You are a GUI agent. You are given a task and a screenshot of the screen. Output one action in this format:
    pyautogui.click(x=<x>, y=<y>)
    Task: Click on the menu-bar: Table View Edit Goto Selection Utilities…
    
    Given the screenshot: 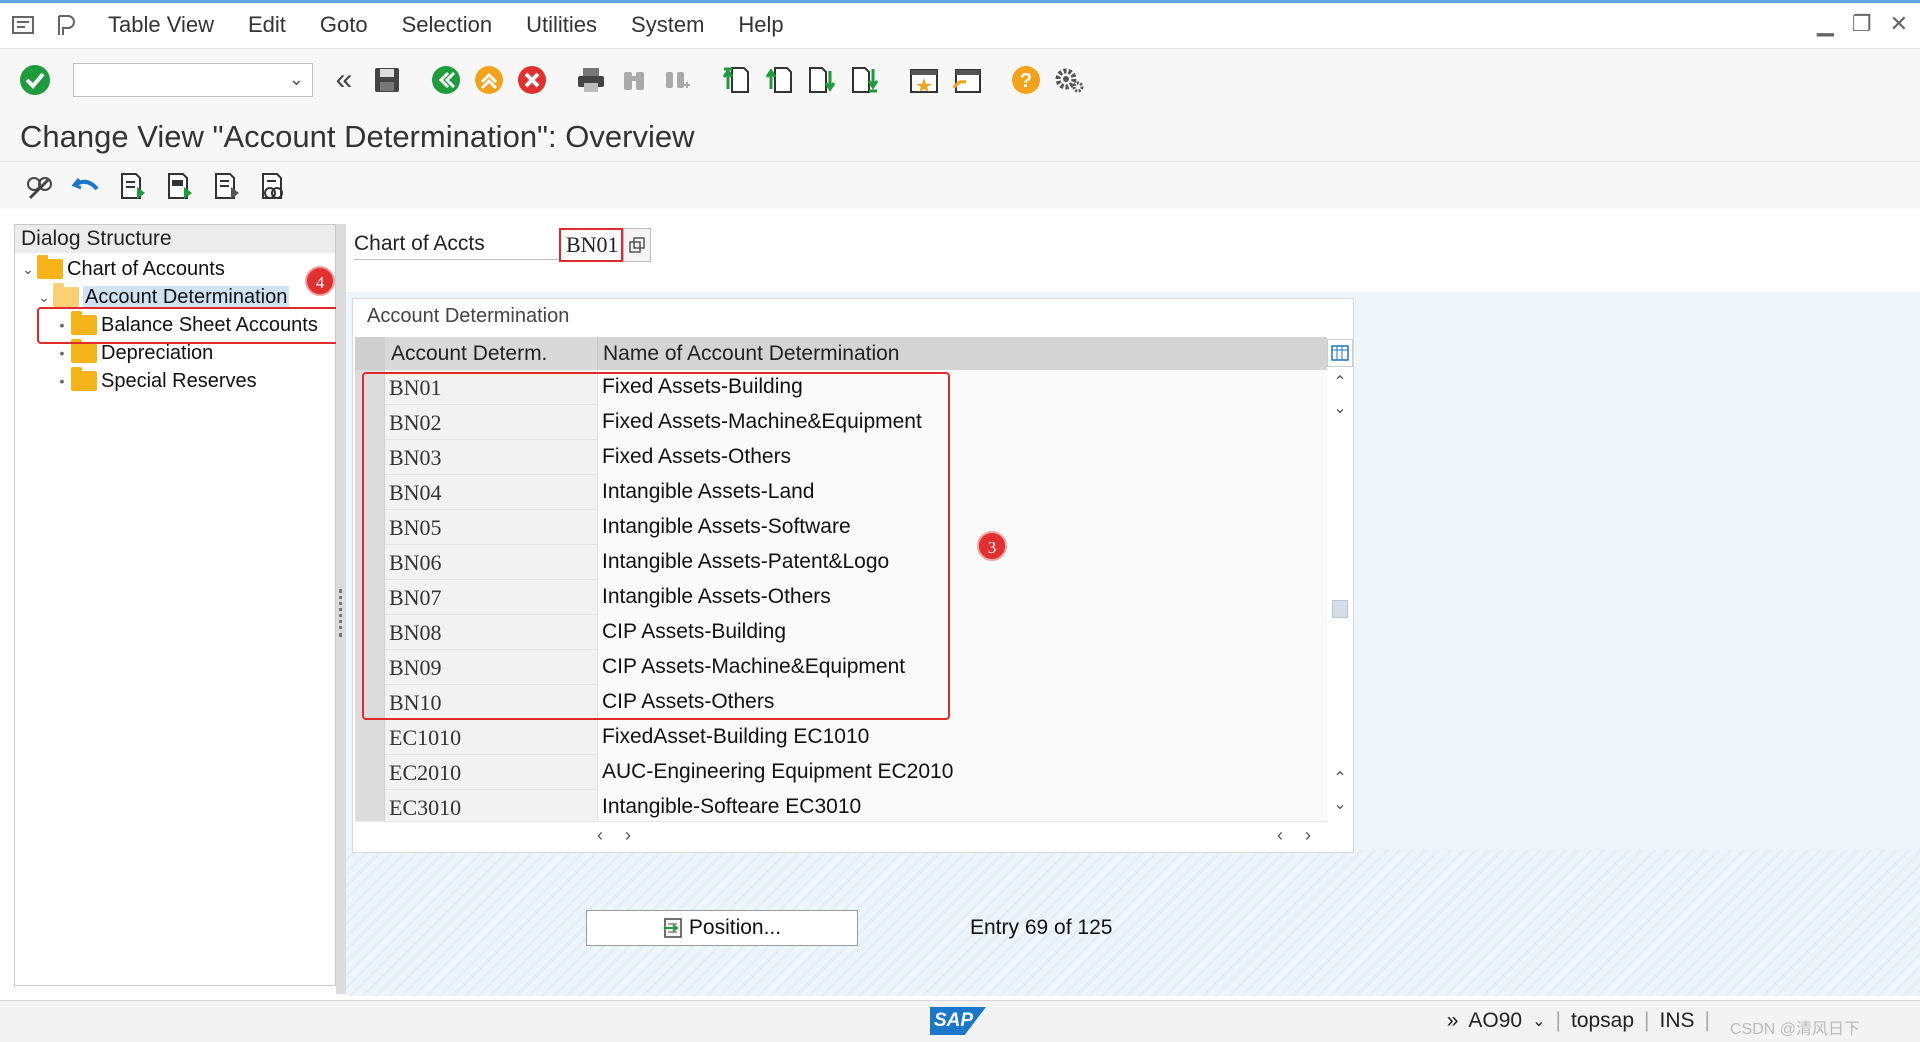 What is the action you would take?
    pyautogui.click(x=960, y=25)
    